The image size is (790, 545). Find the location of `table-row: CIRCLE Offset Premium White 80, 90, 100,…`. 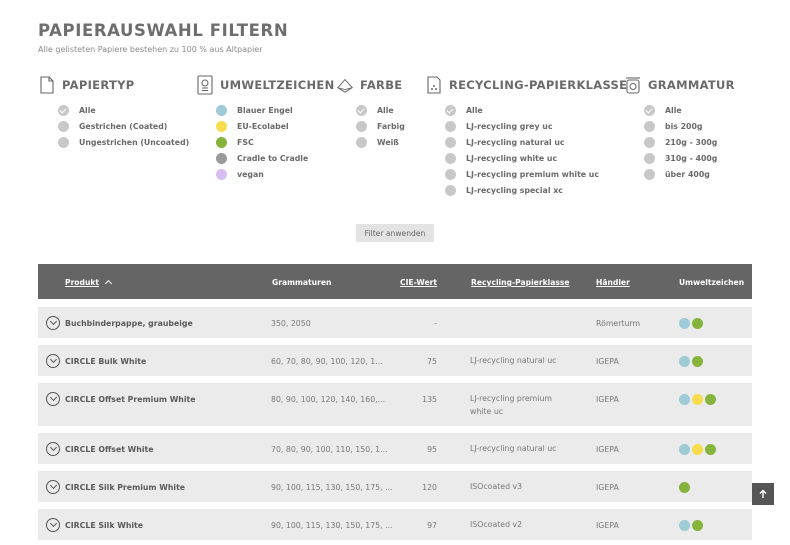

table-row: CIRCLE Offset Premium White 80, 90, 100,… is located at coordinates (395, 404).